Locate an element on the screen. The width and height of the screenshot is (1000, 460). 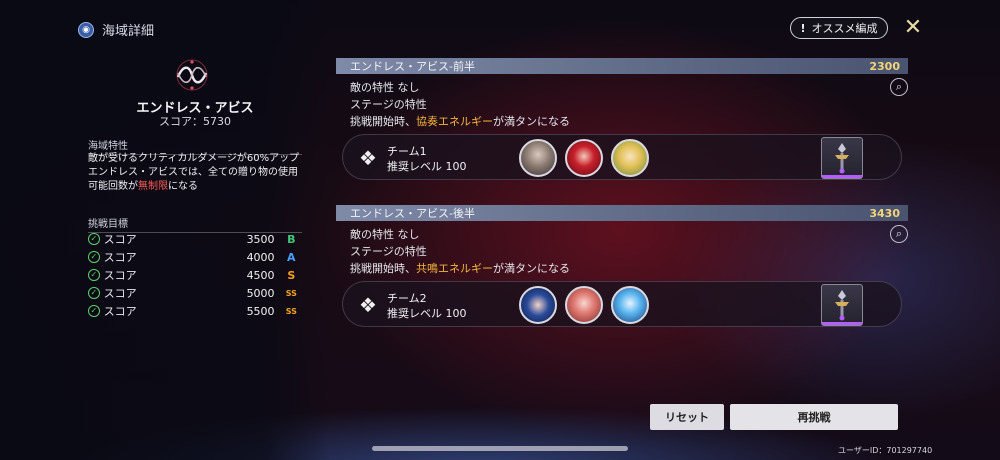
home-indicator is located at coordinates (500, 448).